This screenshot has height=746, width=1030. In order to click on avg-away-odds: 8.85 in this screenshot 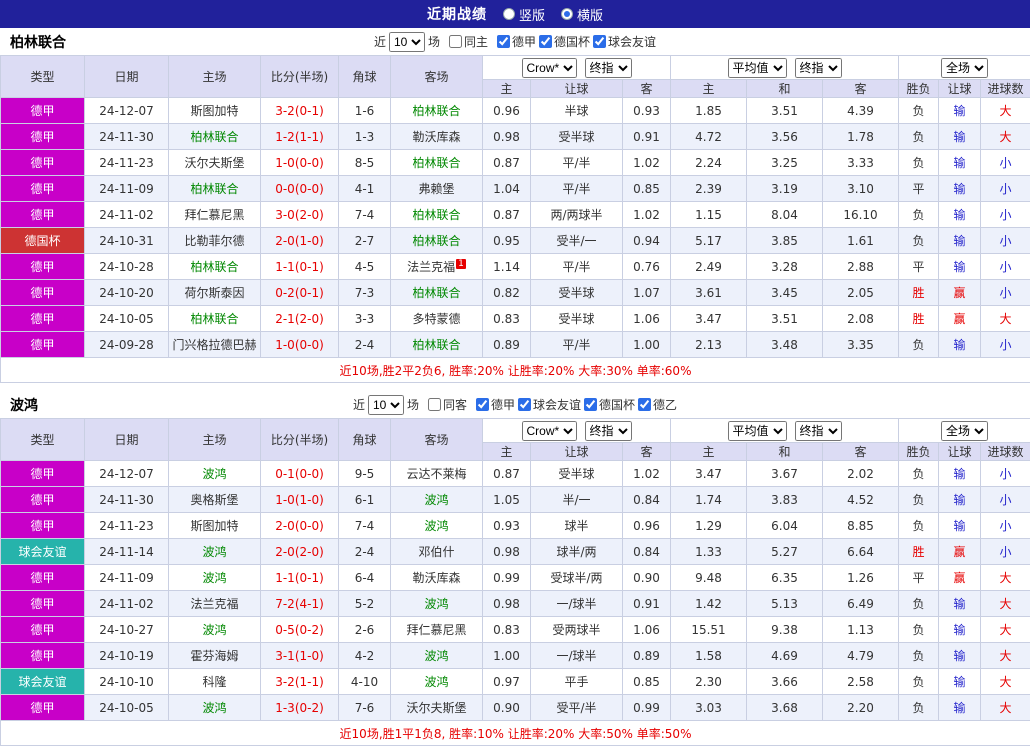, I will do `click(861, 526)`.